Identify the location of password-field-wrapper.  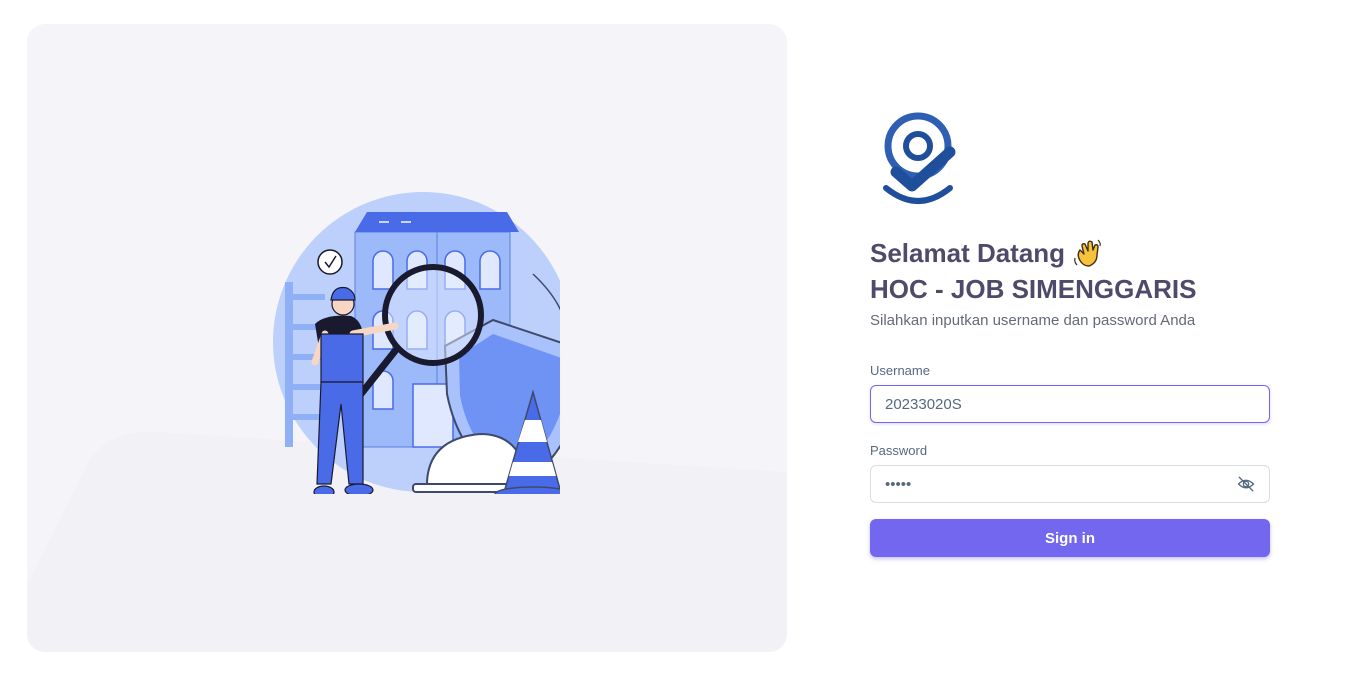
(1070, 484).